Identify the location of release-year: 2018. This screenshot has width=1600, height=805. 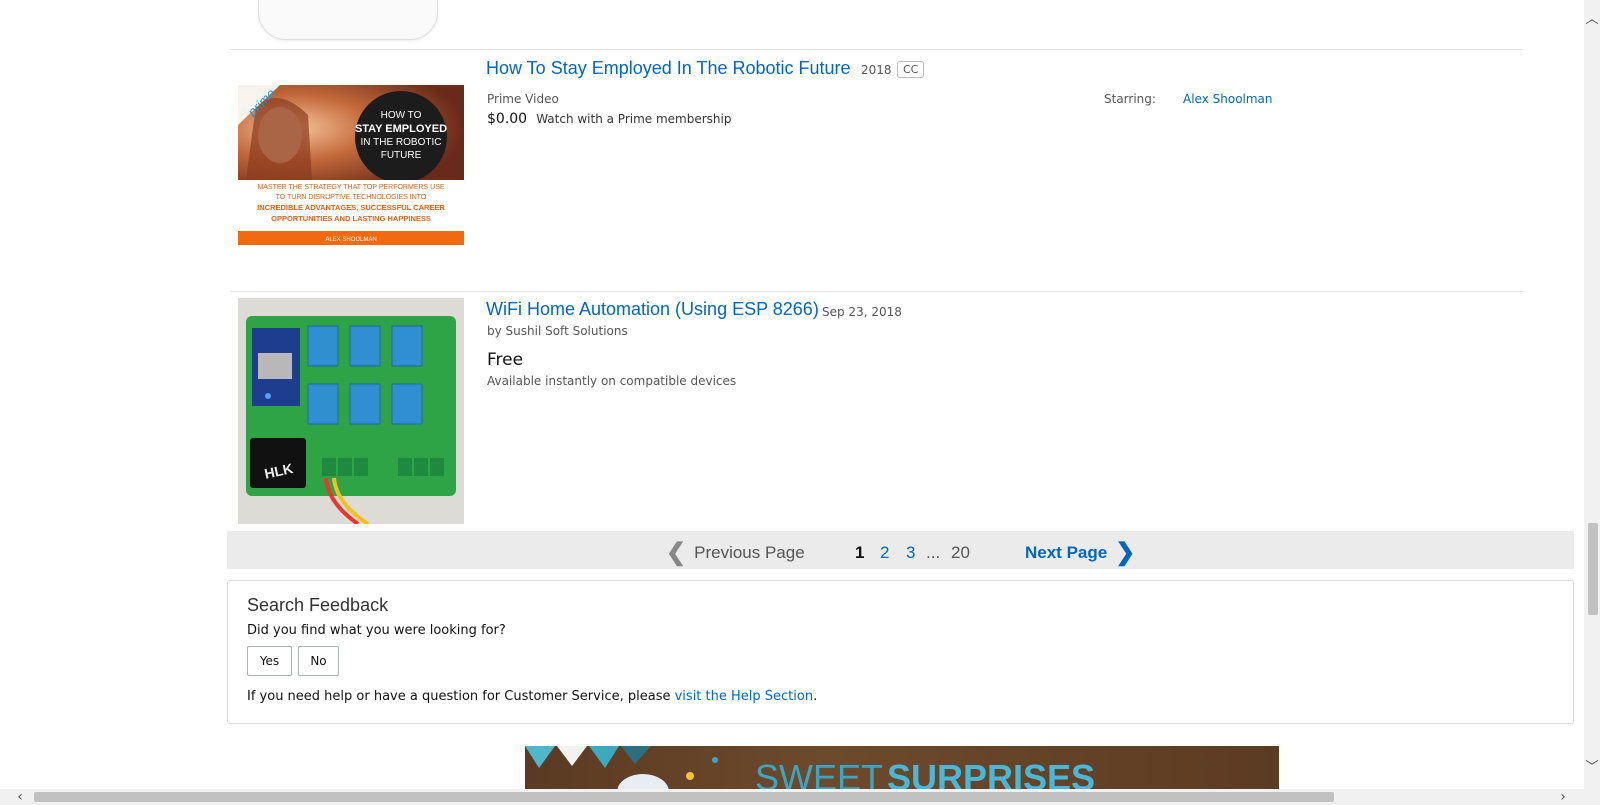
(876, 70).